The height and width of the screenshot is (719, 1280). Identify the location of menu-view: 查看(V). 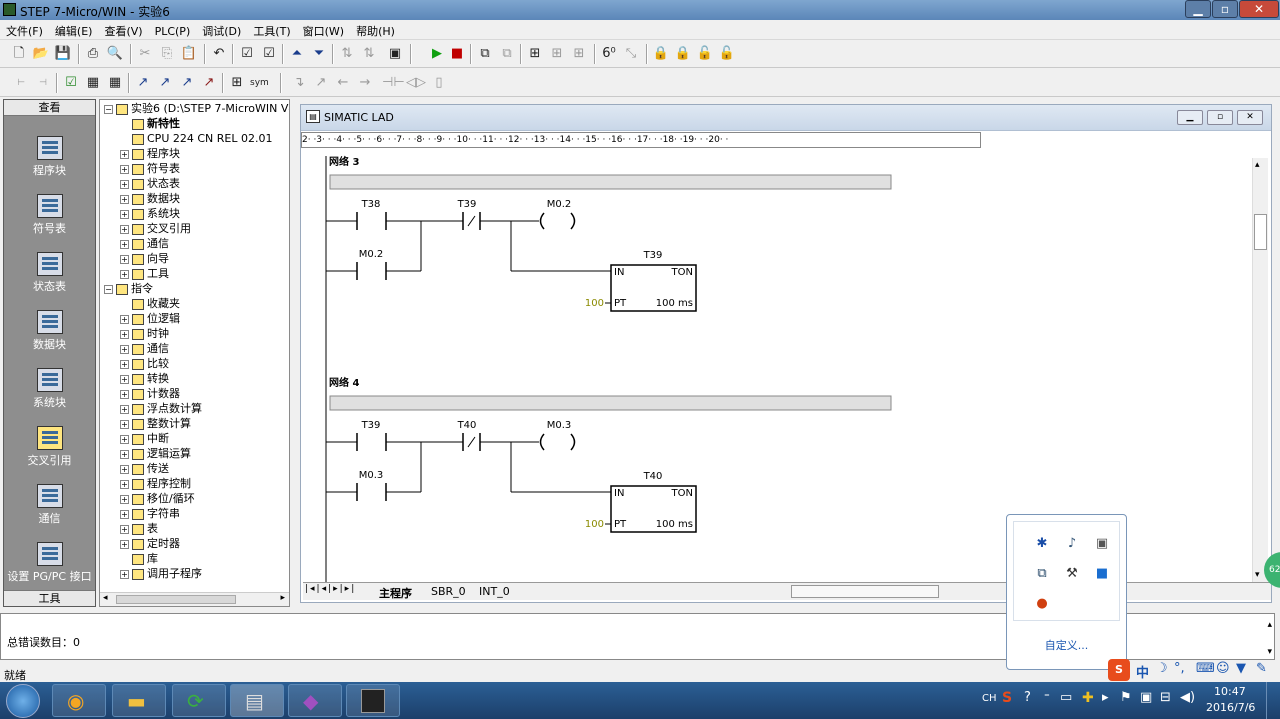
(123, 29).